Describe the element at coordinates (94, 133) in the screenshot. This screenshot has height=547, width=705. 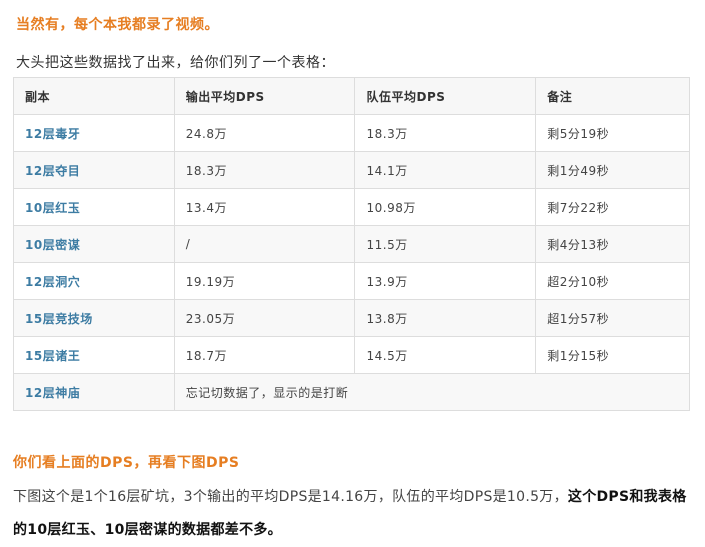
I see `dungeon-cell: 12层毒牙` at that location.